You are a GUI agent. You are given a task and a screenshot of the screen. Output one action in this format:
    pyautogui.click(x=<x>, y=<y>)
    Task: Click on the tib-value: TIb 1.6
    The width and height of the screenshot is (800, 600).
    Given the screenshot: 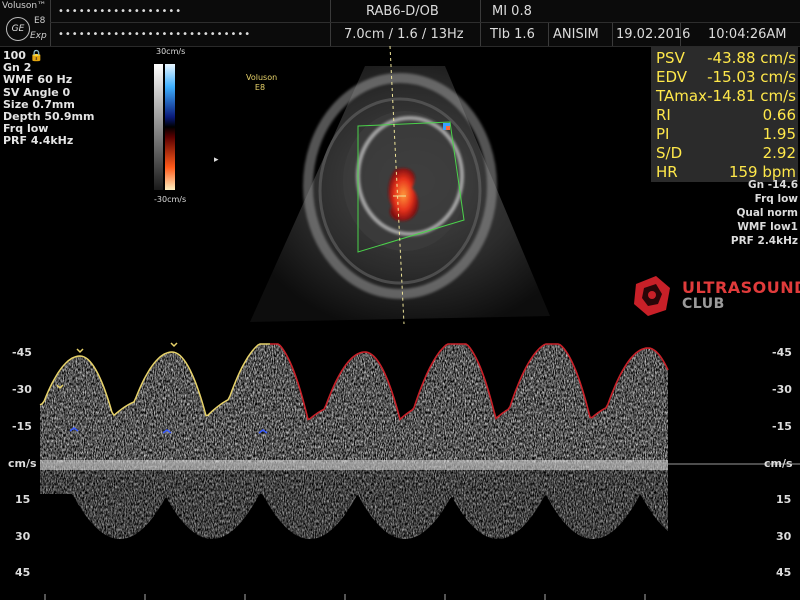 What is the action you would take?
    pyautogui.click(x=512, y=34)
    